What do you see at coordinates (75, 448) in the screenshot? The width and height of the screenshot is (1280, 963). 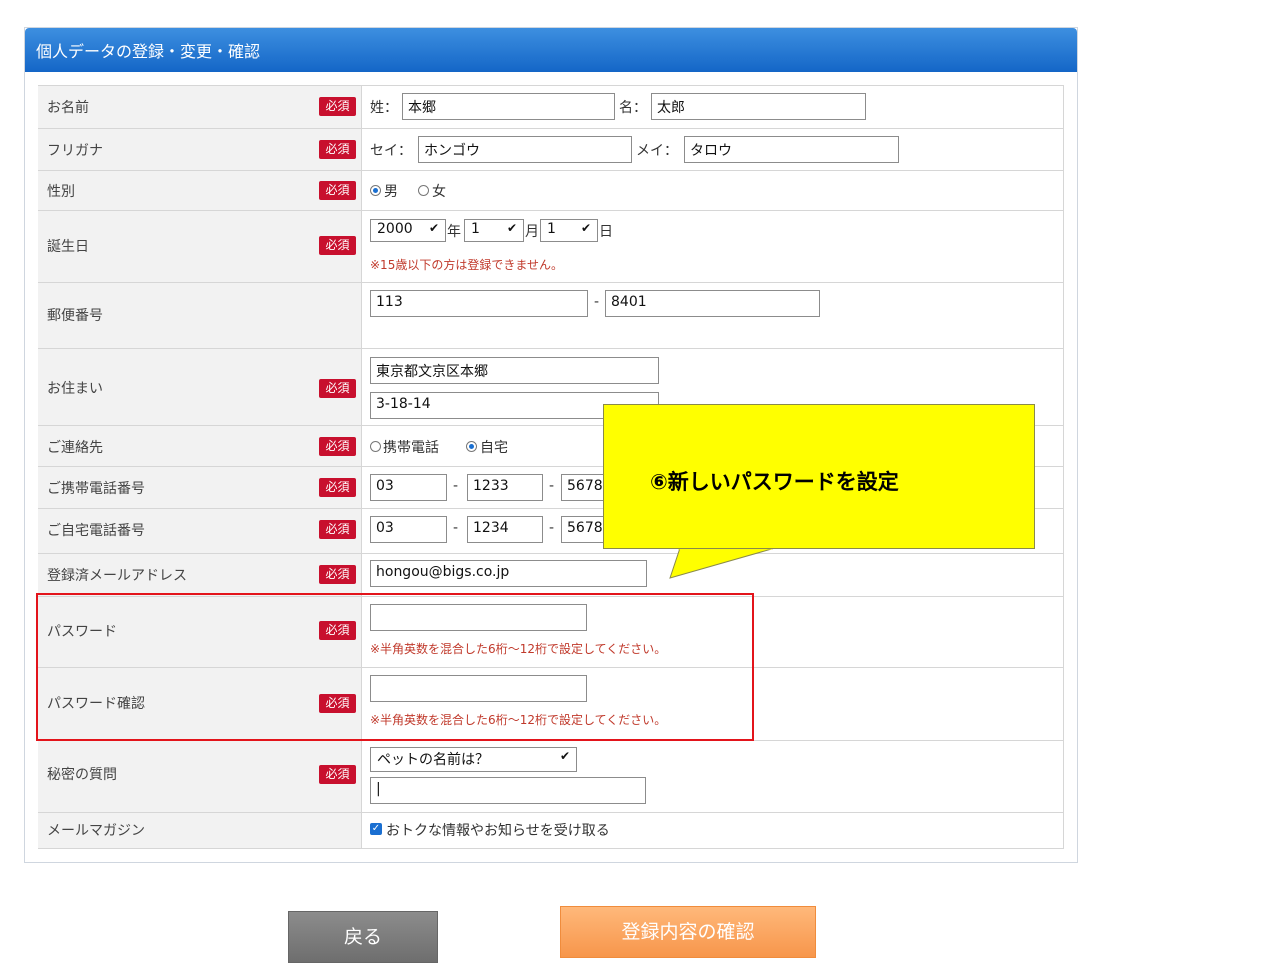 I see `contact-label: ご連絡先` at bounding box center [75, 448].